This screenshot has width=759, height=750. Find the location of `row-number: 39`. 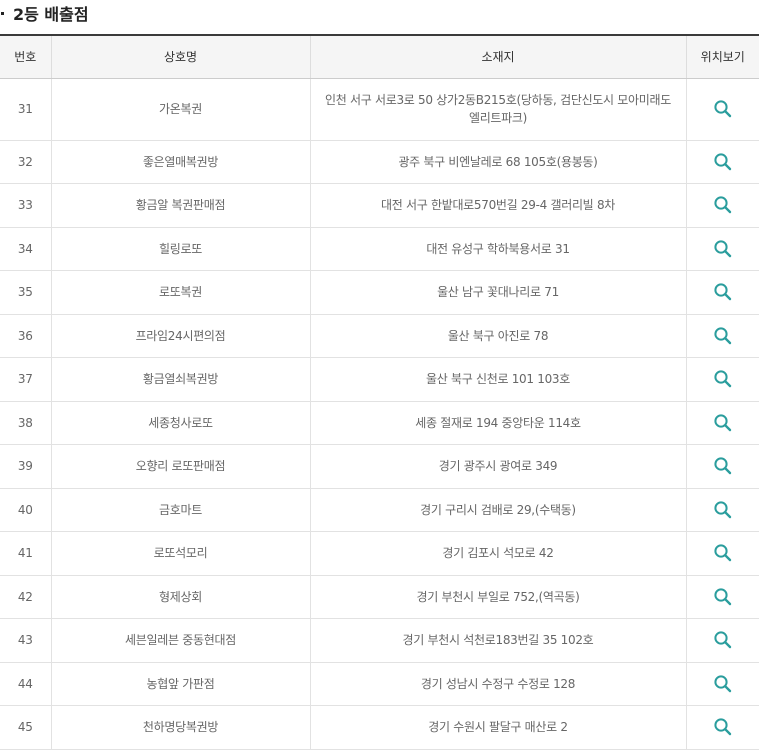

row-number: 39 is located at coordinates (25, 466).